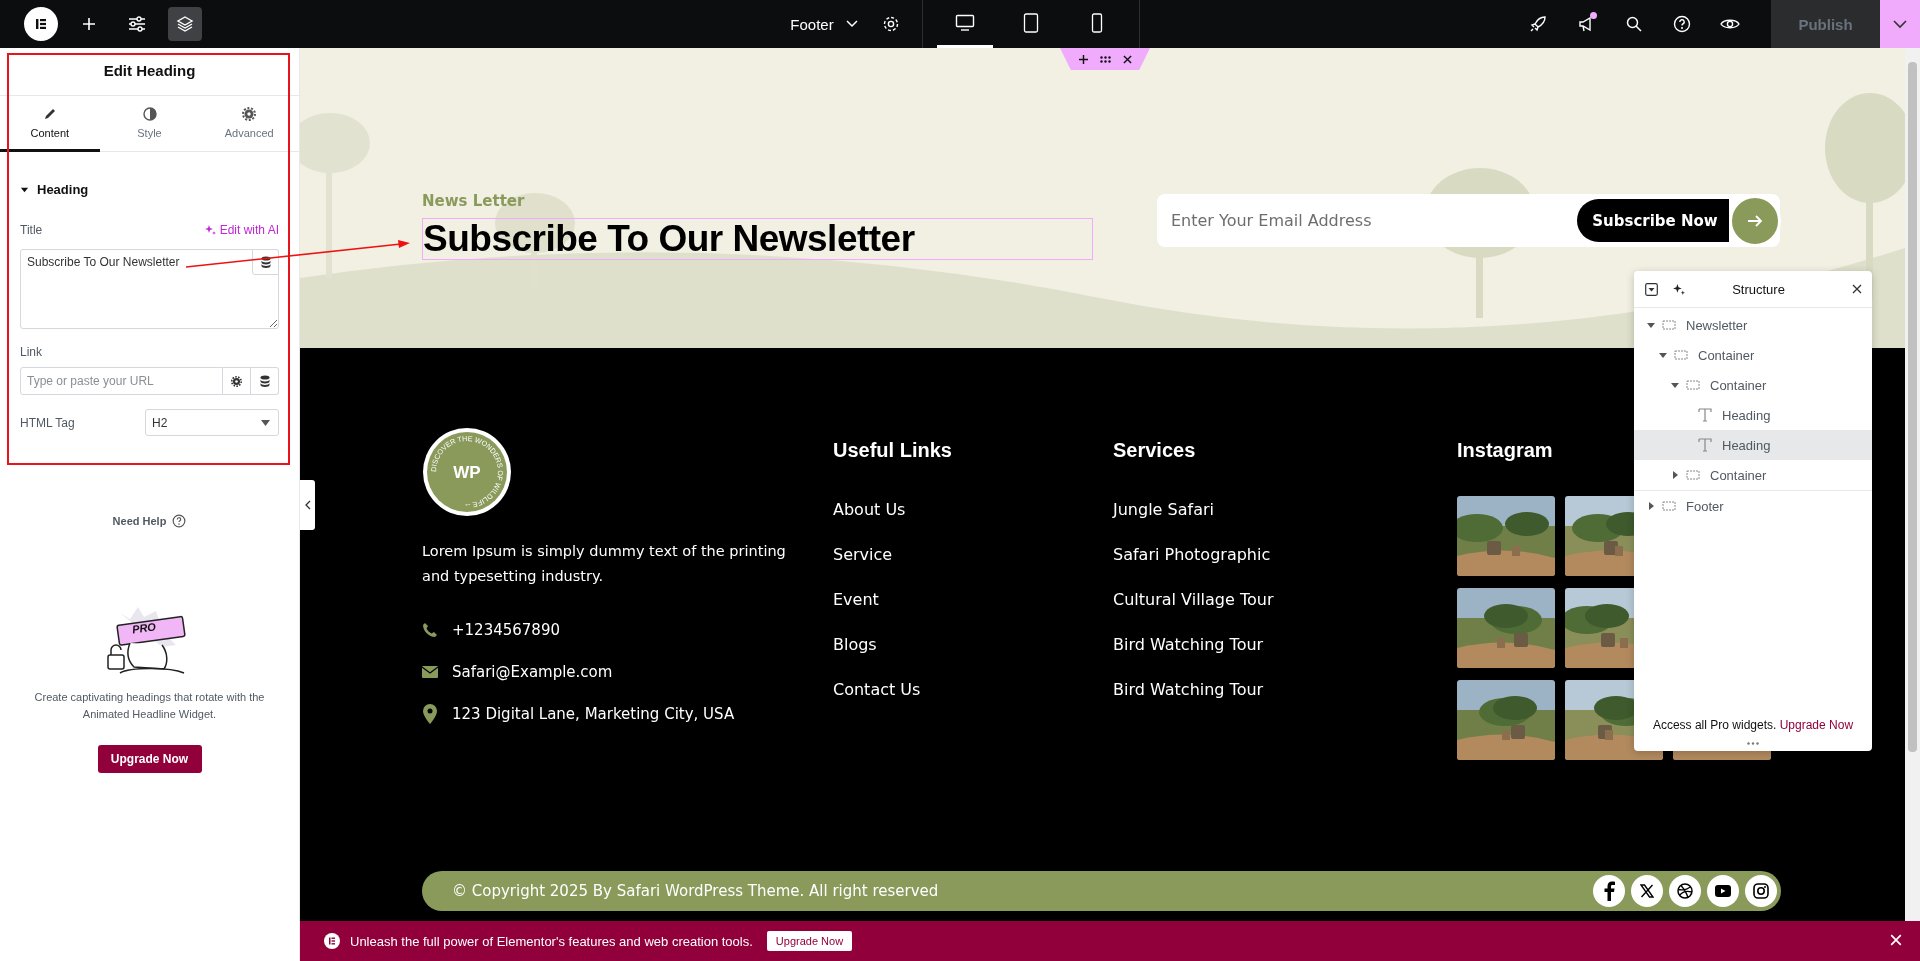 The width and height of the screenshot is (1920, 961). I want to click on footer-link: Service, so click(973, 567).